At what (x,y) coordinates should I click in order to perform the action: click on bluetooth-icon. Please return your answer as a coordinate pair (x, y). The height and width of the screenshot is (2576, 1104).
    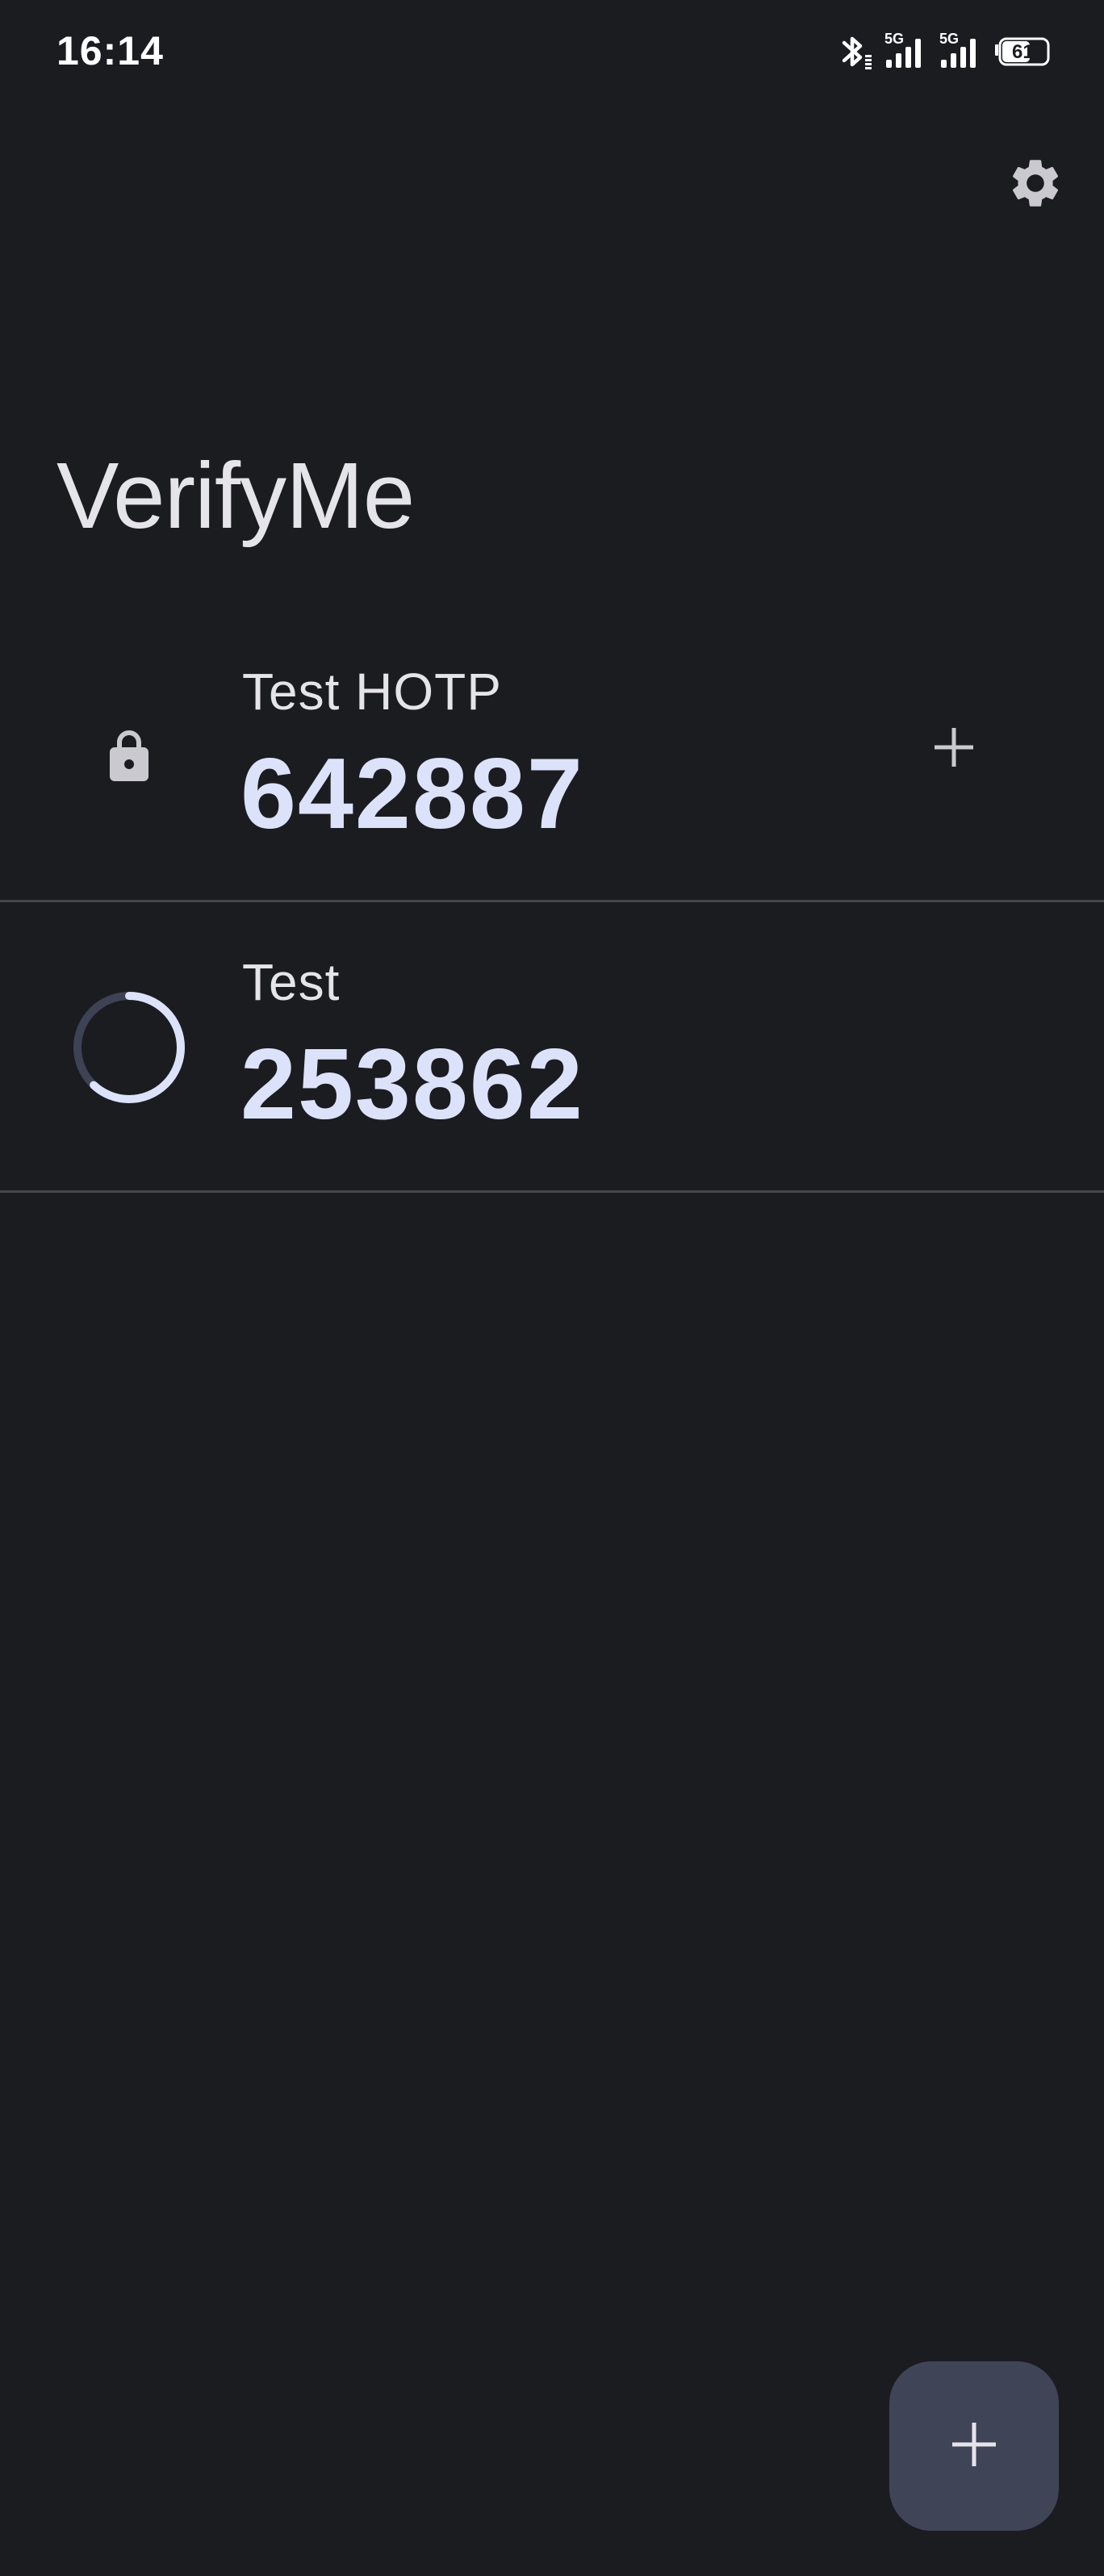
    Looking at the image, I should click on (854, 52).